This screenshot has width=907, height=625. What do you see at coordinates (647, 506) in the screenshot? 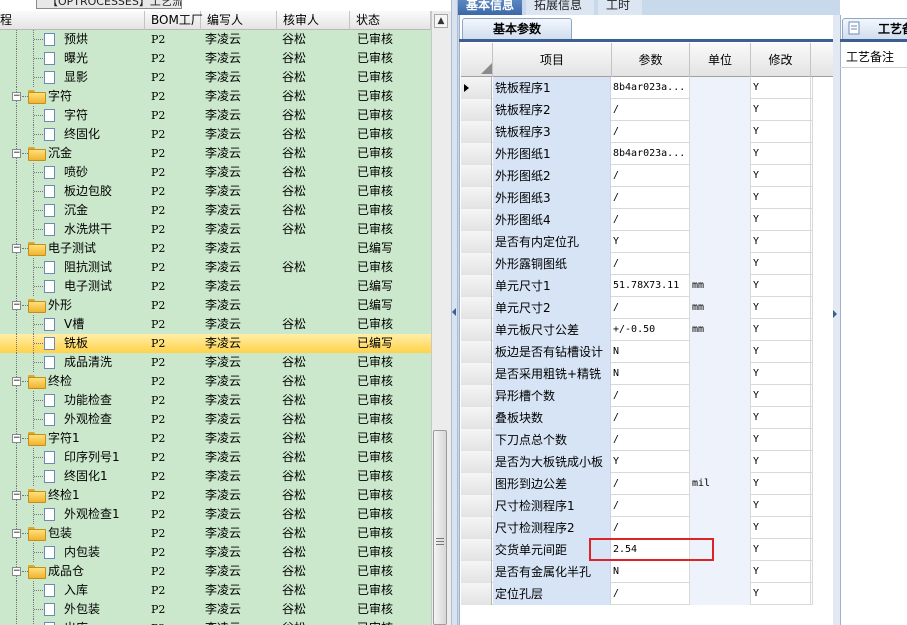
I see `param-row: 尺寸检测程序1 / Y` at bounding box center [647, 506].